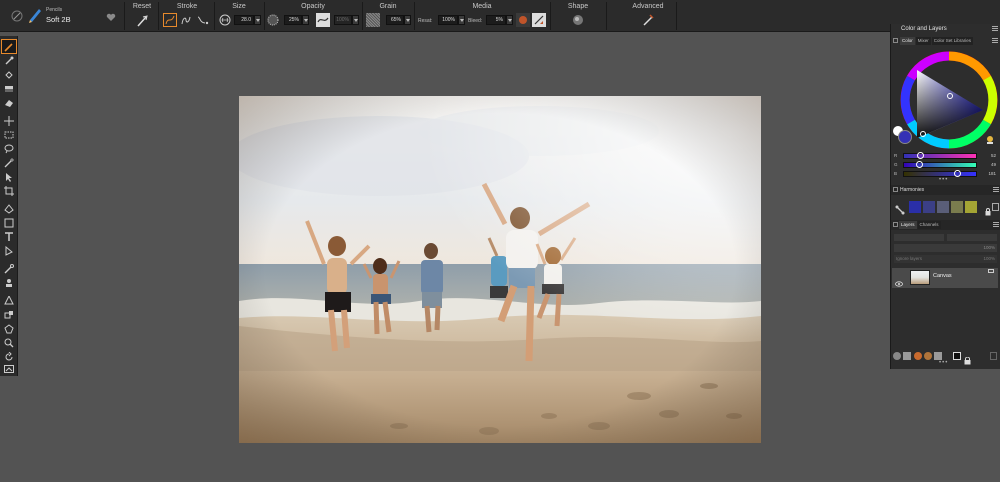 Image resolution: width=1000 pixels, height=482 pixels. I want to click on resat-dropdown, so click(461, 20).